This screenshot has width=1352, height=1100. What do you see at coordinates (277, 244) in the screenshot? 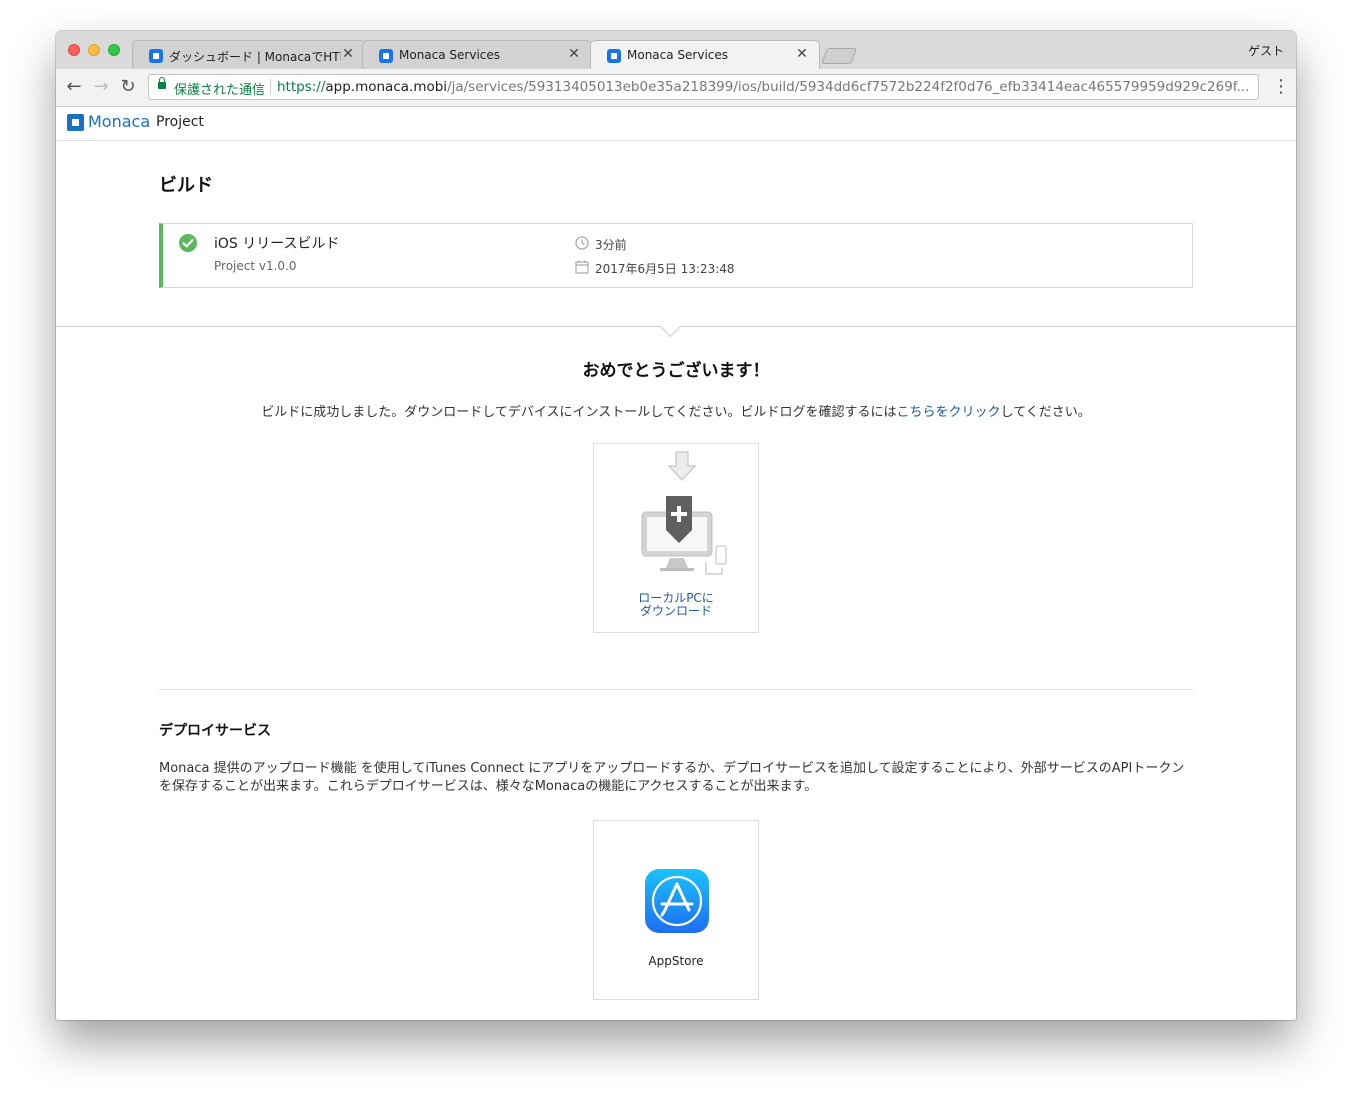
I see `build-name: iOS リリースビルド` at bounding box center [277, 244].